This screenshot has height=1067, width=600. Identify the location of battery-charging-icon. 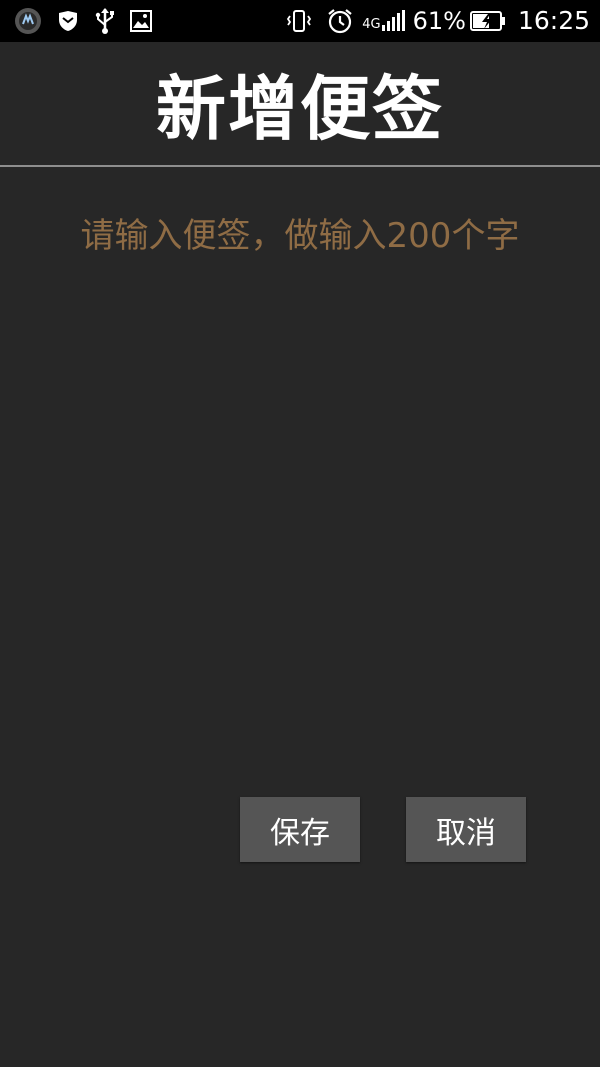
(487, 21).